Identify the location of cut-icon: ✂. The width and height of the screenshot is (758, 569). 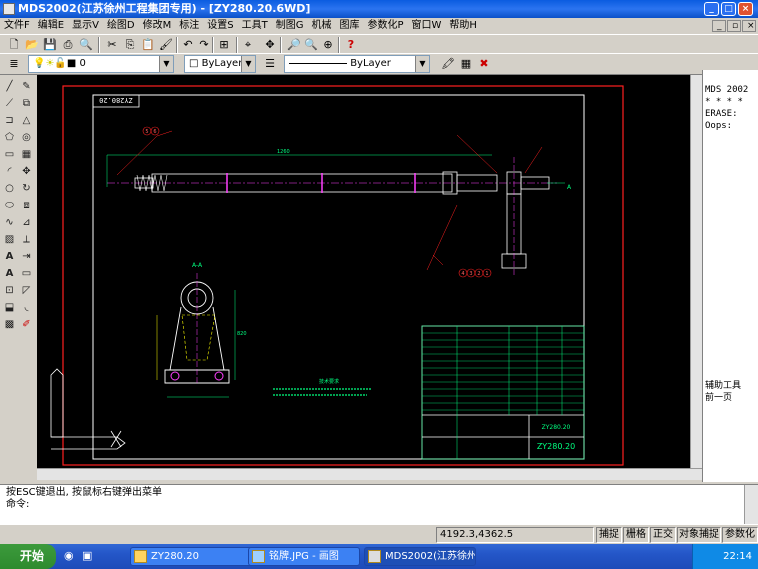
(112, 45).